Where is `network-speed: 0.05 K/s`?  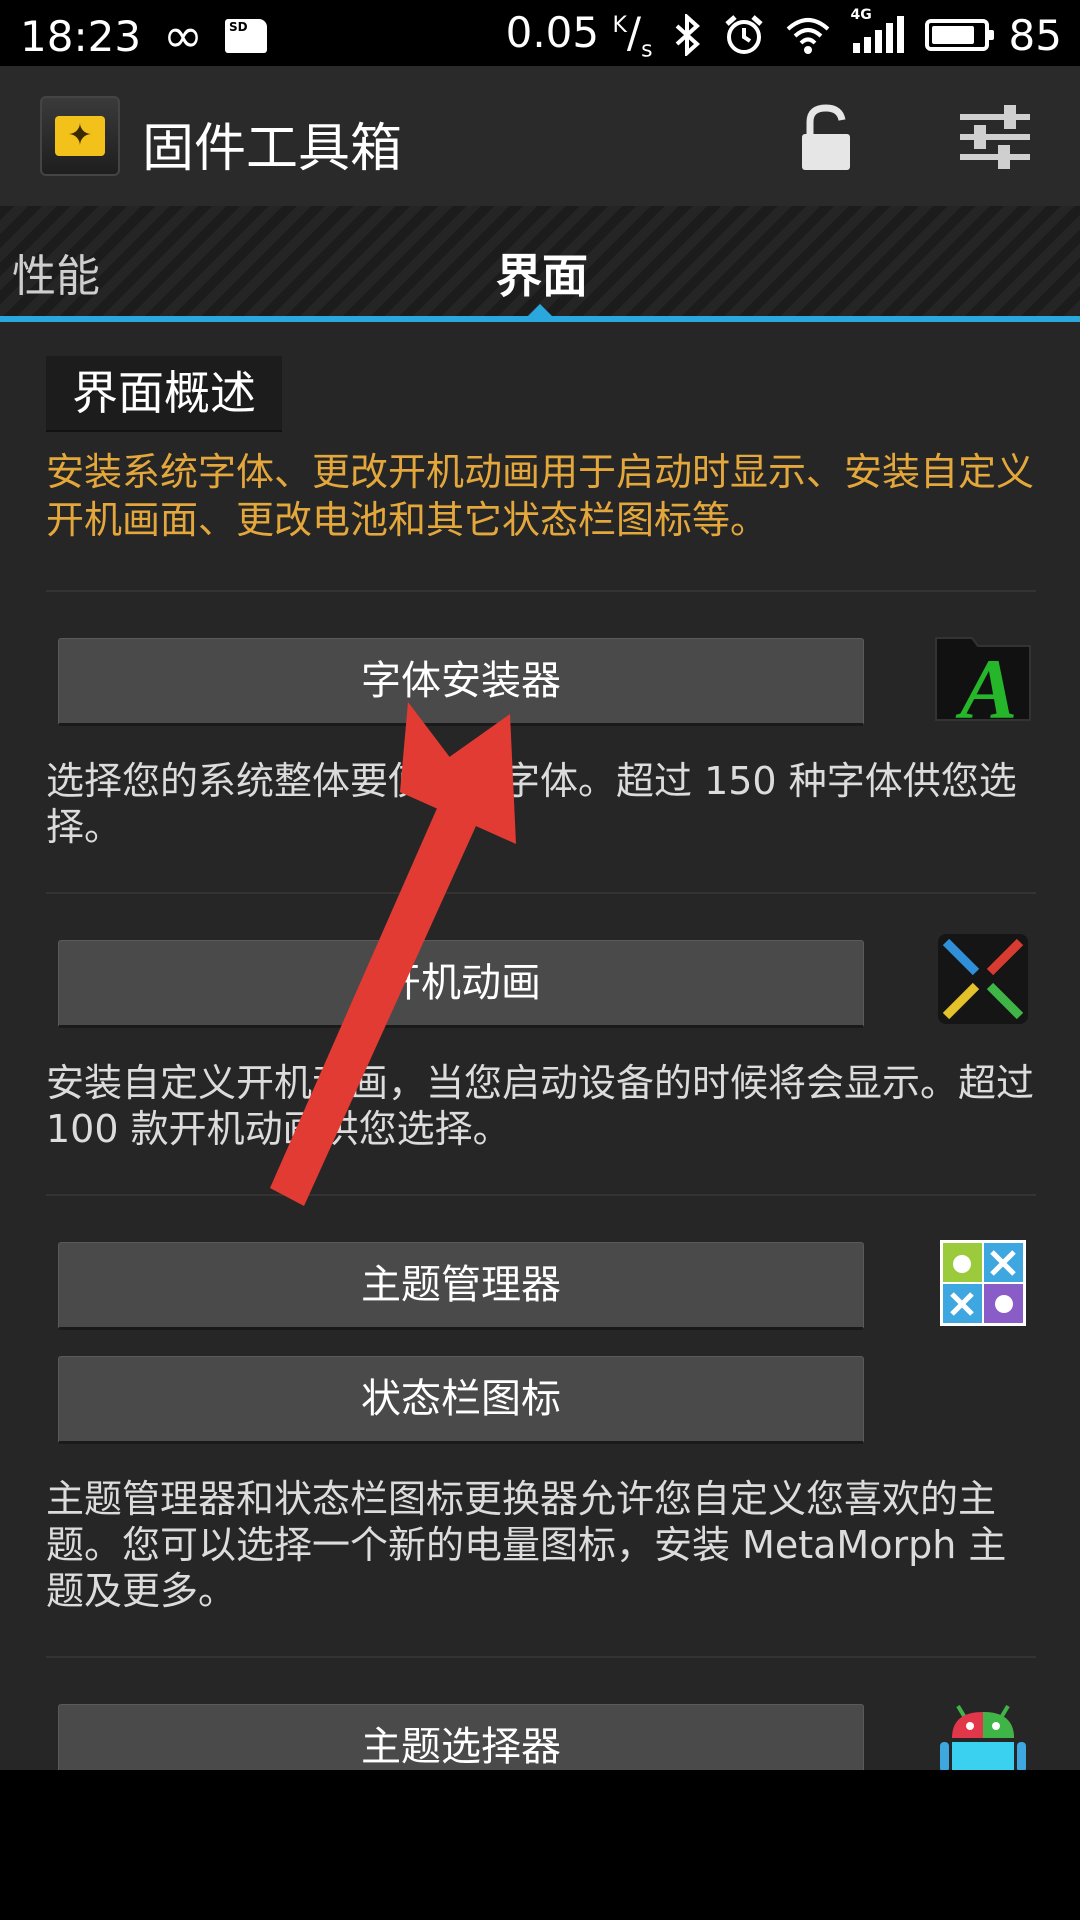
network-speed: 0.05 K/s is located at coordinates (579, 35).